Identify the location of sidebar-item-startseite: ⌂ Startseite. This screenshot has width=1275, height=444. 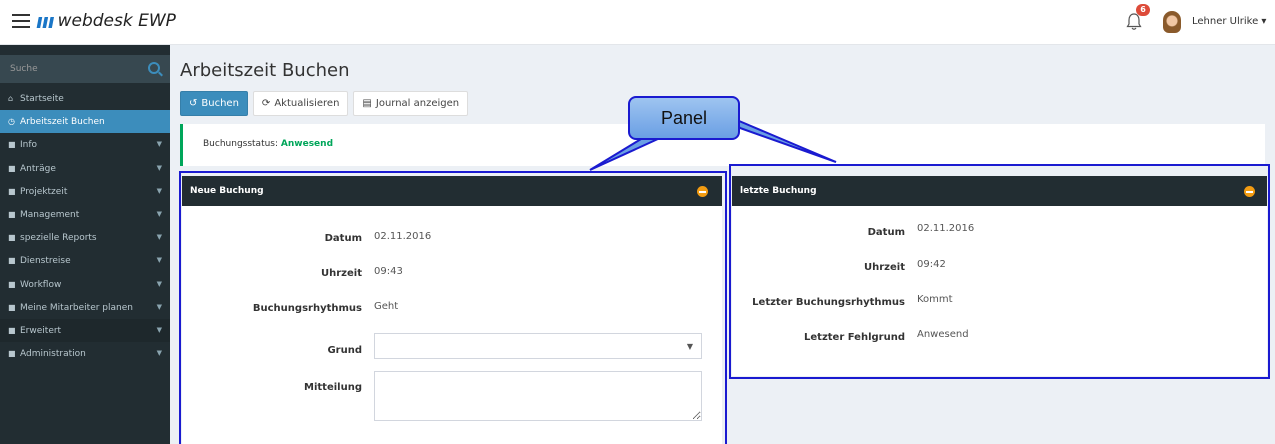
(85, 98).